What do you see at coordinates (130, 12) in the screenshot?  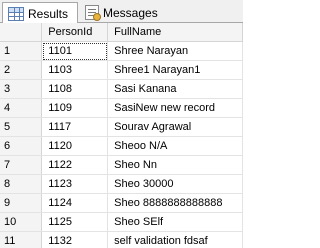 I see `tab-messages-label: Messages` at bounding box center [130, 12].